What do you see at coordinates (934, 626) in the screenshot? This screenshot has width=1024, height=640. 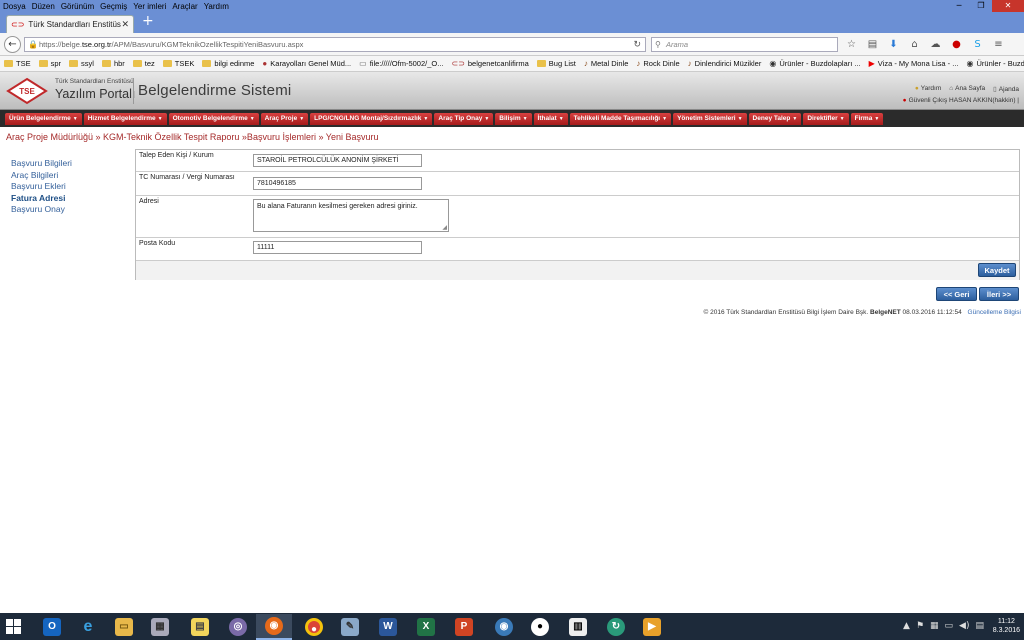 I see `tray-network-icon: ▦` at bounding box center [934, 626].